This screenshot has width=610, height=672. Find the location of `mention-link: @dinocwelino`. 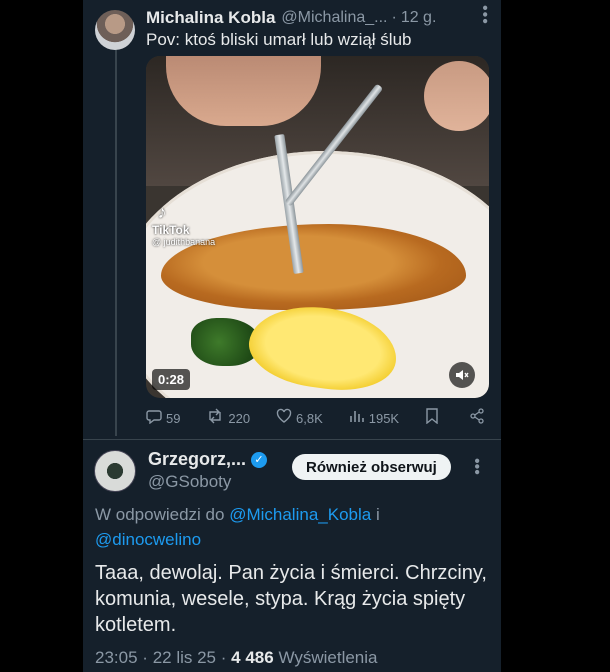

mention-link: @dinocwelino is located at coordinates (148, 539).